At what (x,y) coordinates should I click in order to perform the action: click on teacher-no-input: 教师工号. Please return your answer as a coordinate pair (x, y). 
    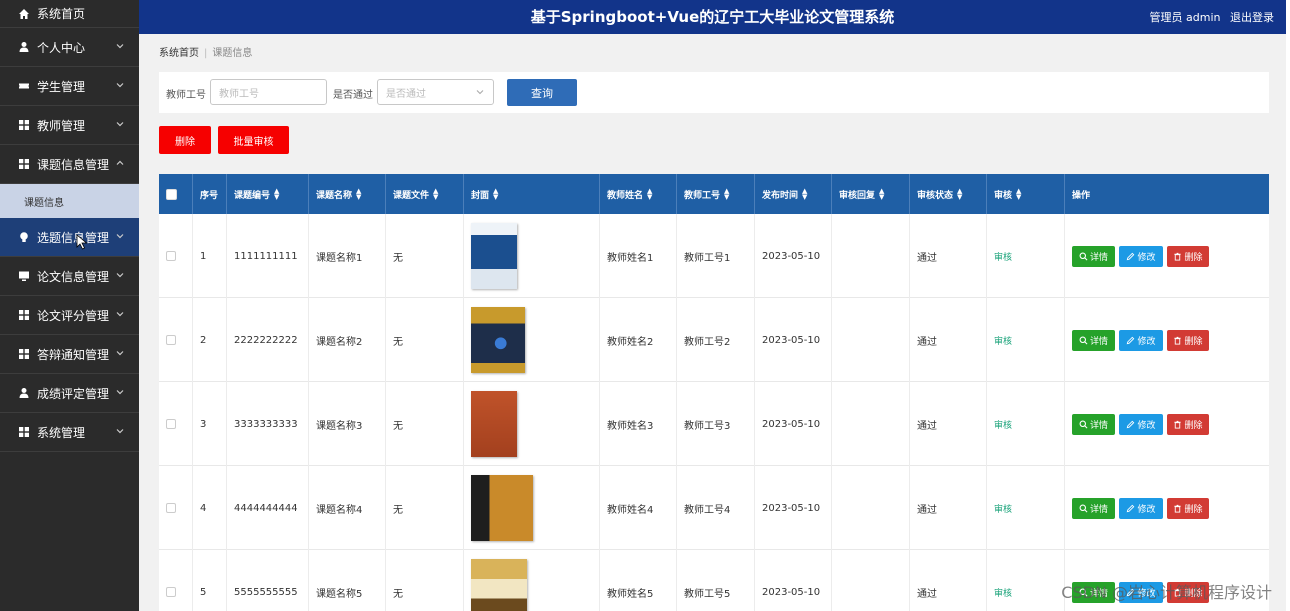
    Looking at the image, I should click on (268, 92).